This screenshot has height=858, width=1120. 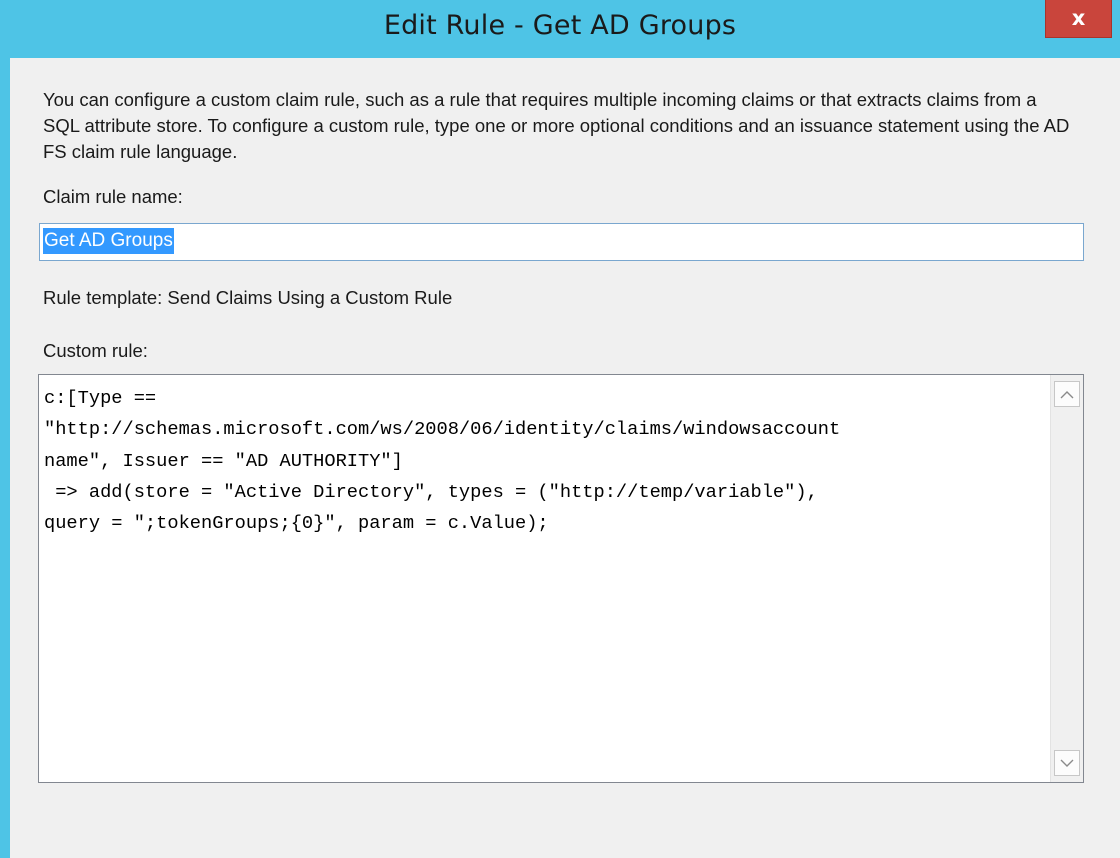 I want to click on vertical-scrollbar, so click(x=1066, y=578).